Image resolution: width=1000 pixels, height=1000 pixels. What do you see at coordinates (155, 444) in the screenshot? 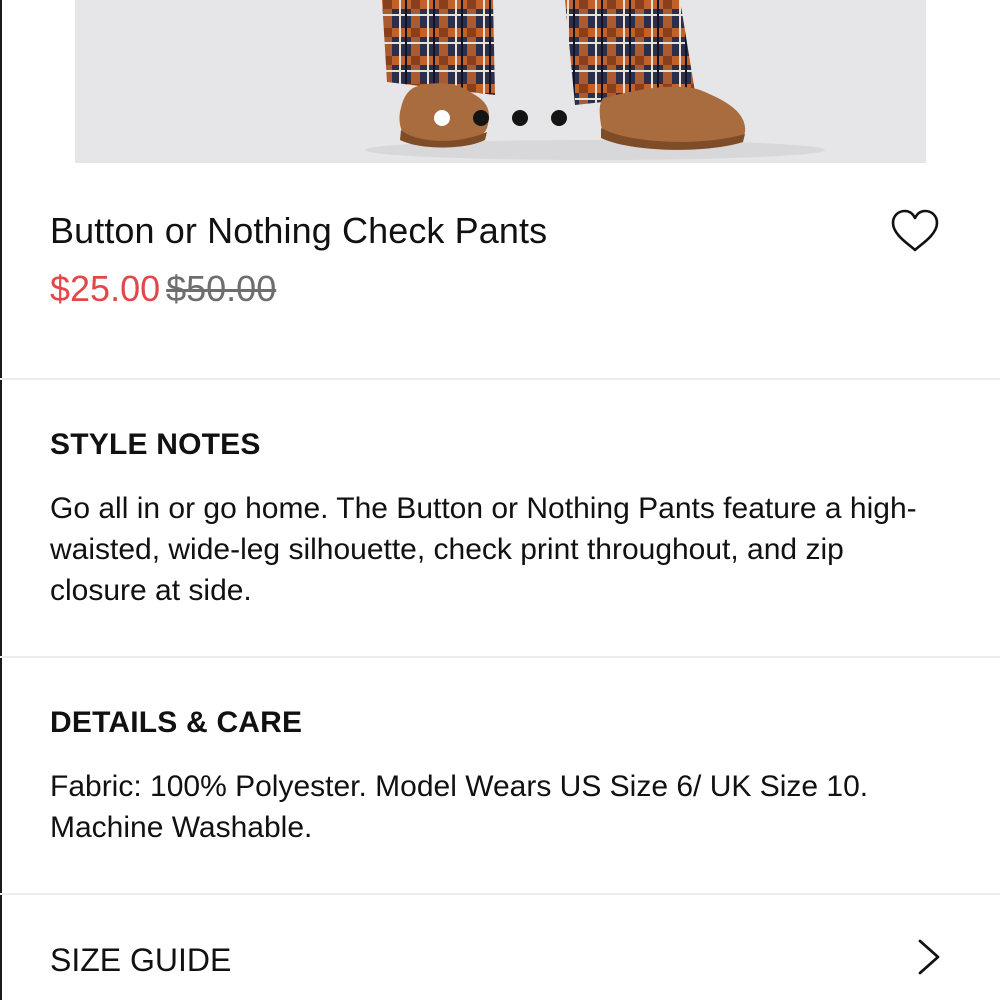
I see `style-notes-heading: STYLE NOTES` at bounding box center [155, 444].